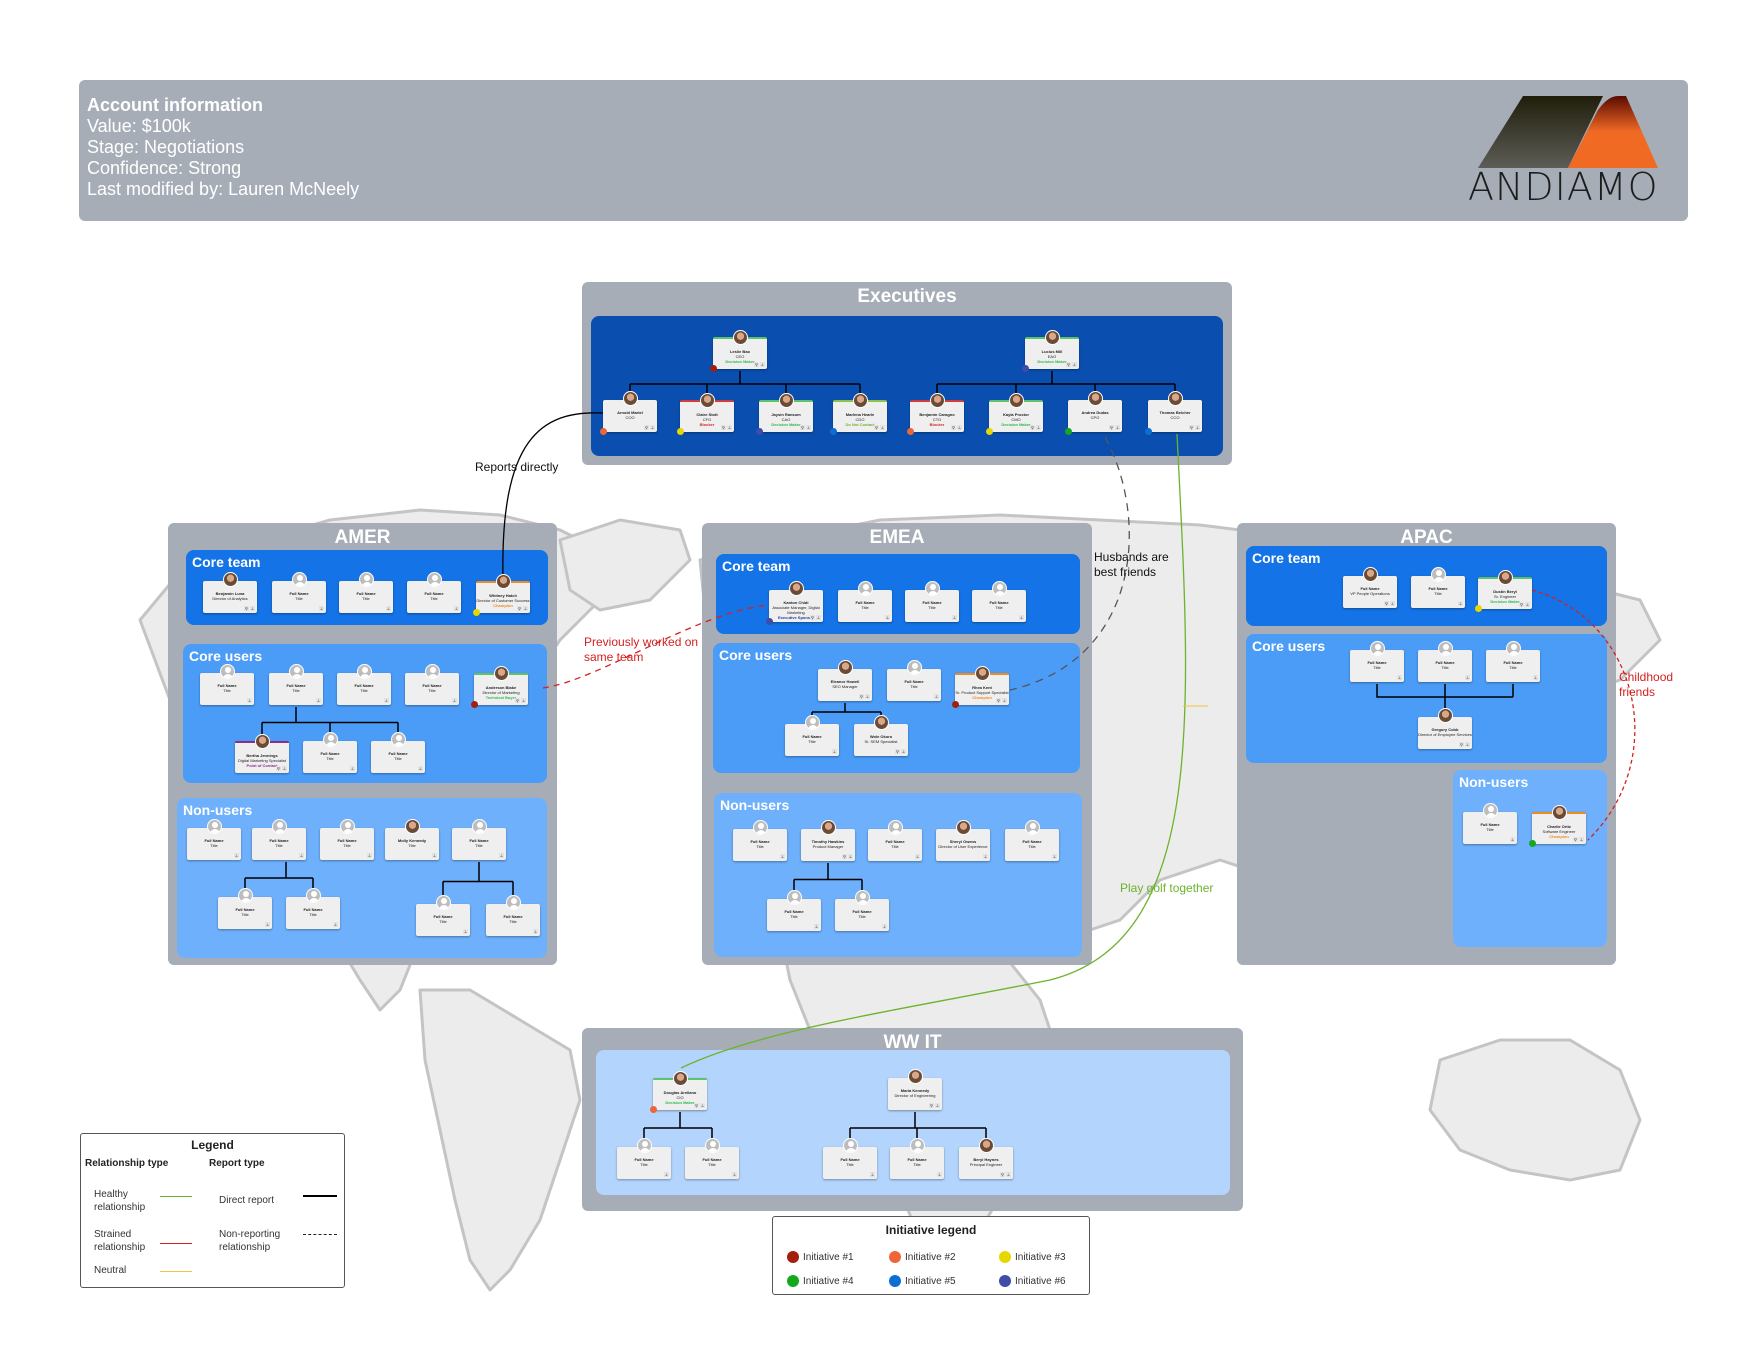  I want to click on person-card: Molly Kennedy Title ⊥, so click(412, 839).